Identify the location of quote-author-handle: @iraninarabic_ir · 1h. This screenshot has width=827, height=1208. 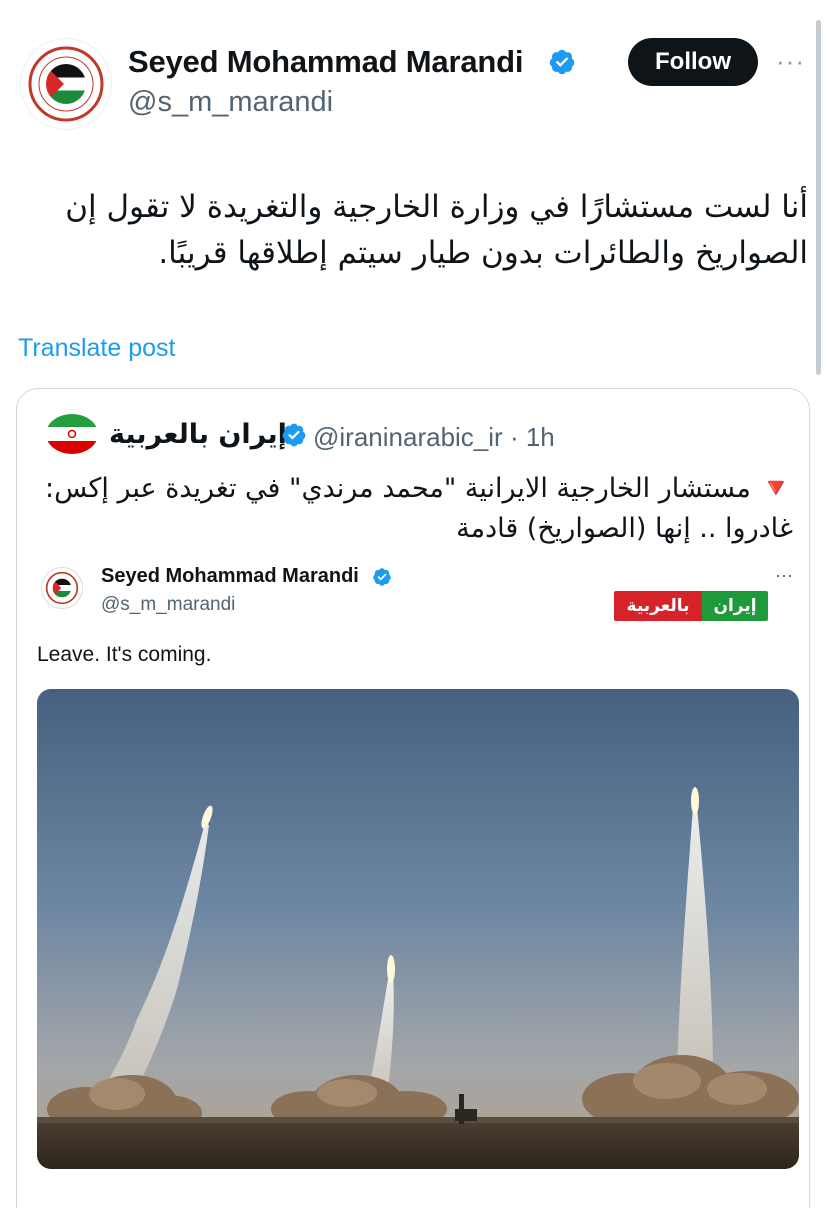
(434, 437).